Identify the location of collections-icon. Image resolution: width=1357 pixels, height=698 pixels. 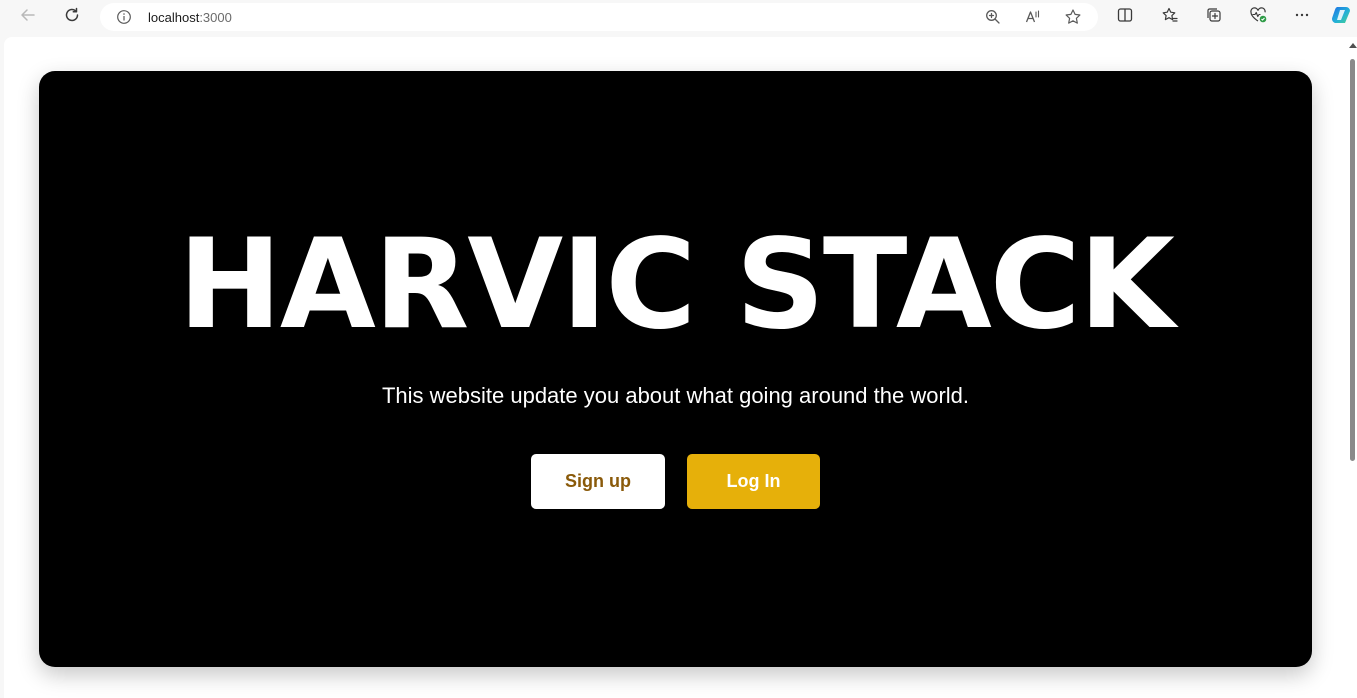
(1214, 17).